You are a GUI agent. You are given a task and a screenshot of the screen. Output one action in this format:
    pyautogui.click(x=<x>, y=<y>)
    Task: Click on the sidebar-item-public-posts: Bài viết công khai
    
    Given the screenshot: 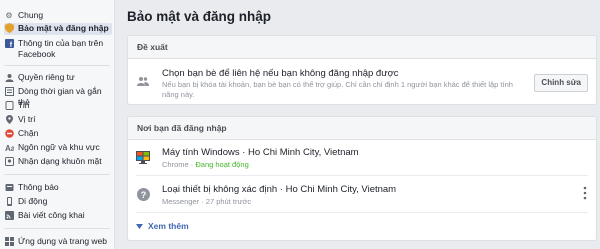 What is the action you would take?
    pyautogui.click(x=58, y=215)
    